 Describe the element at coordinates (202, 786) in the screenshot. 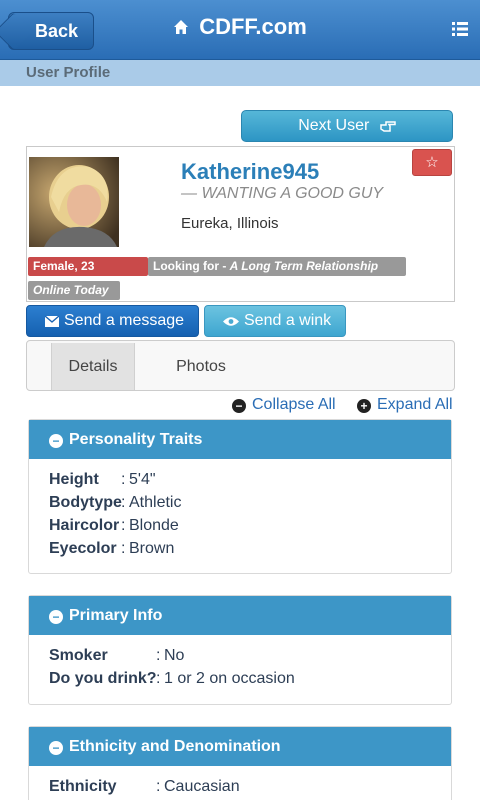

I see `detail-value: Caucasian` at that location.